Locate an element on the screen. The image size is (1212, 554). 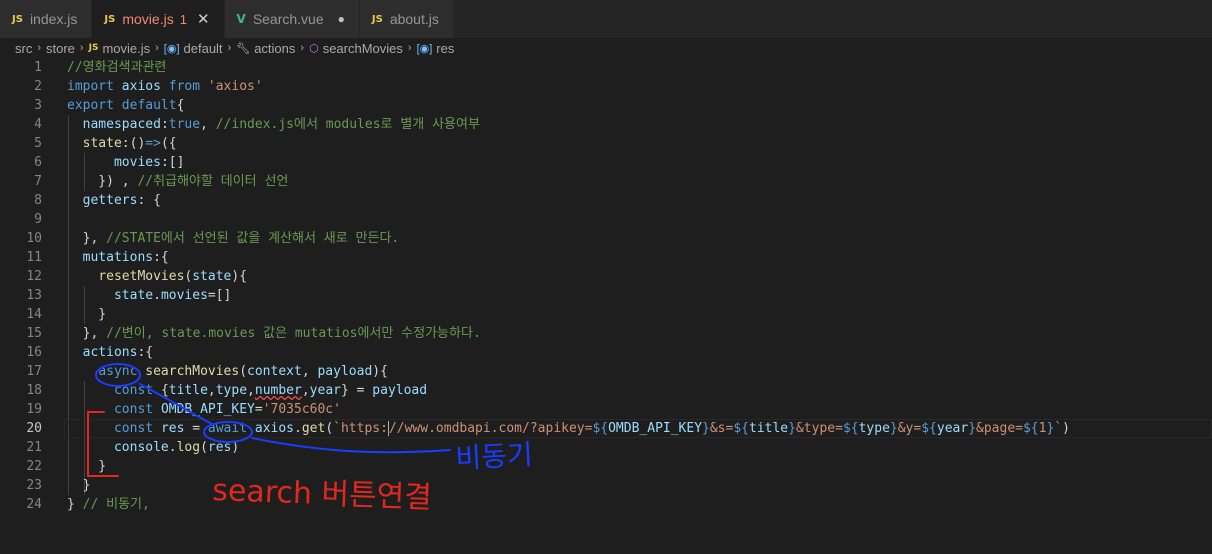
code-line: 12 resetMovies(state){ is located at coordinates (606, 276).